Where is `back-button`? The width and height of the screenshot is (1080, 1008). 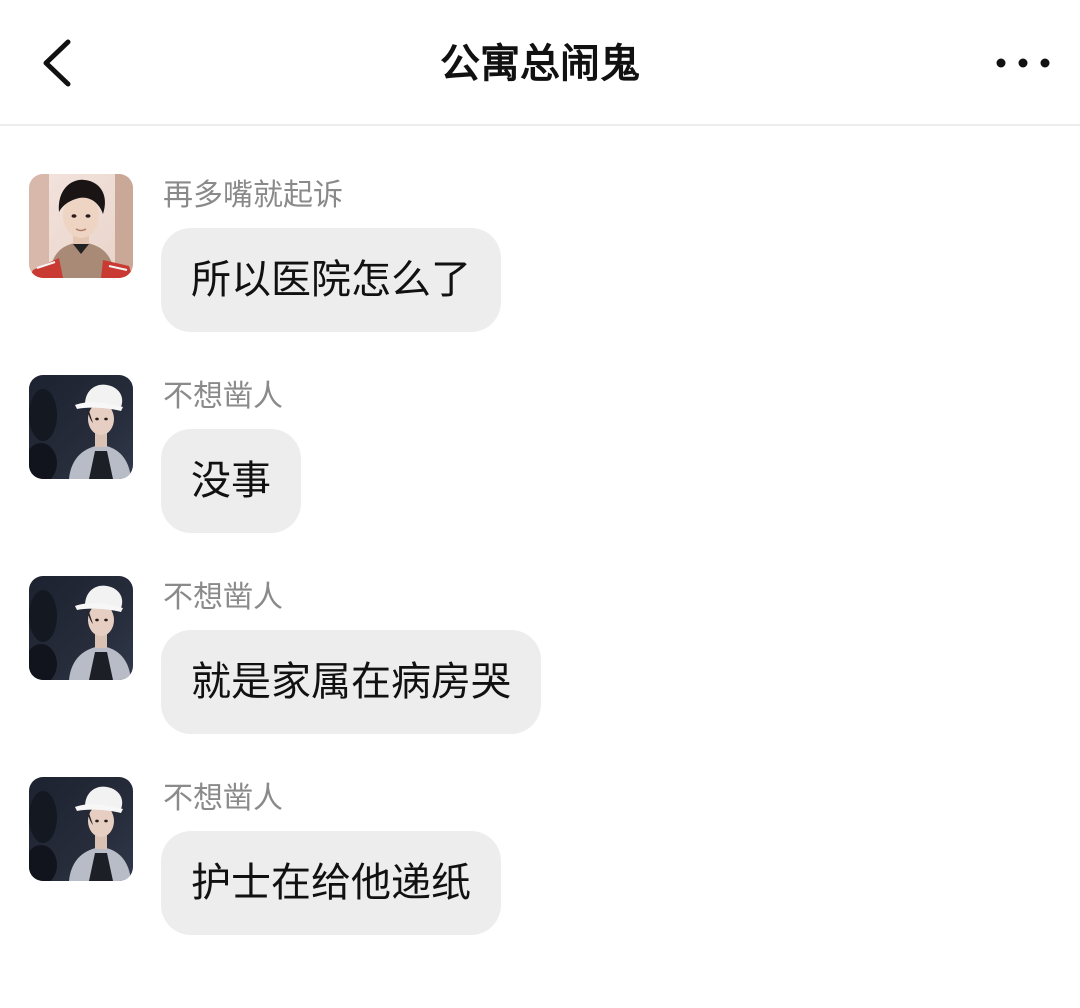 back-button is located at coordinates (58, 63).